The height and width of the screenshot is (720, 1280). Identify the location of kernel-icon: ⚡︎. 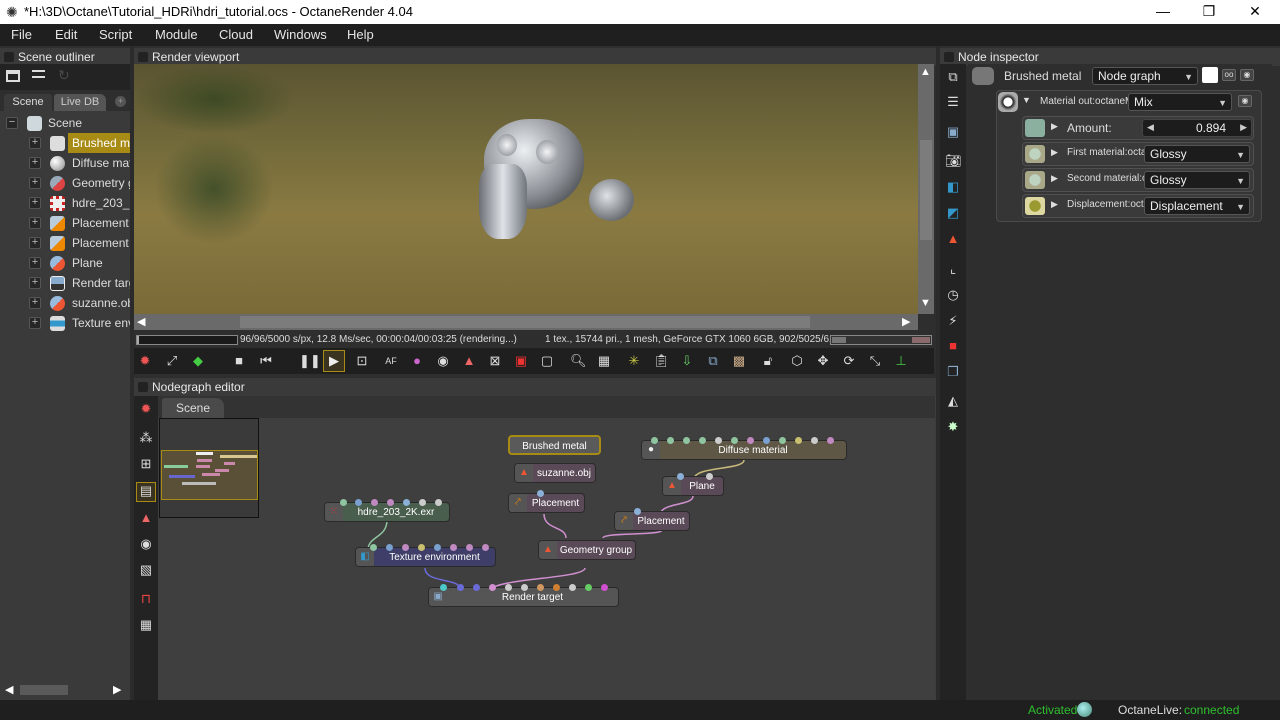
(953, 321).